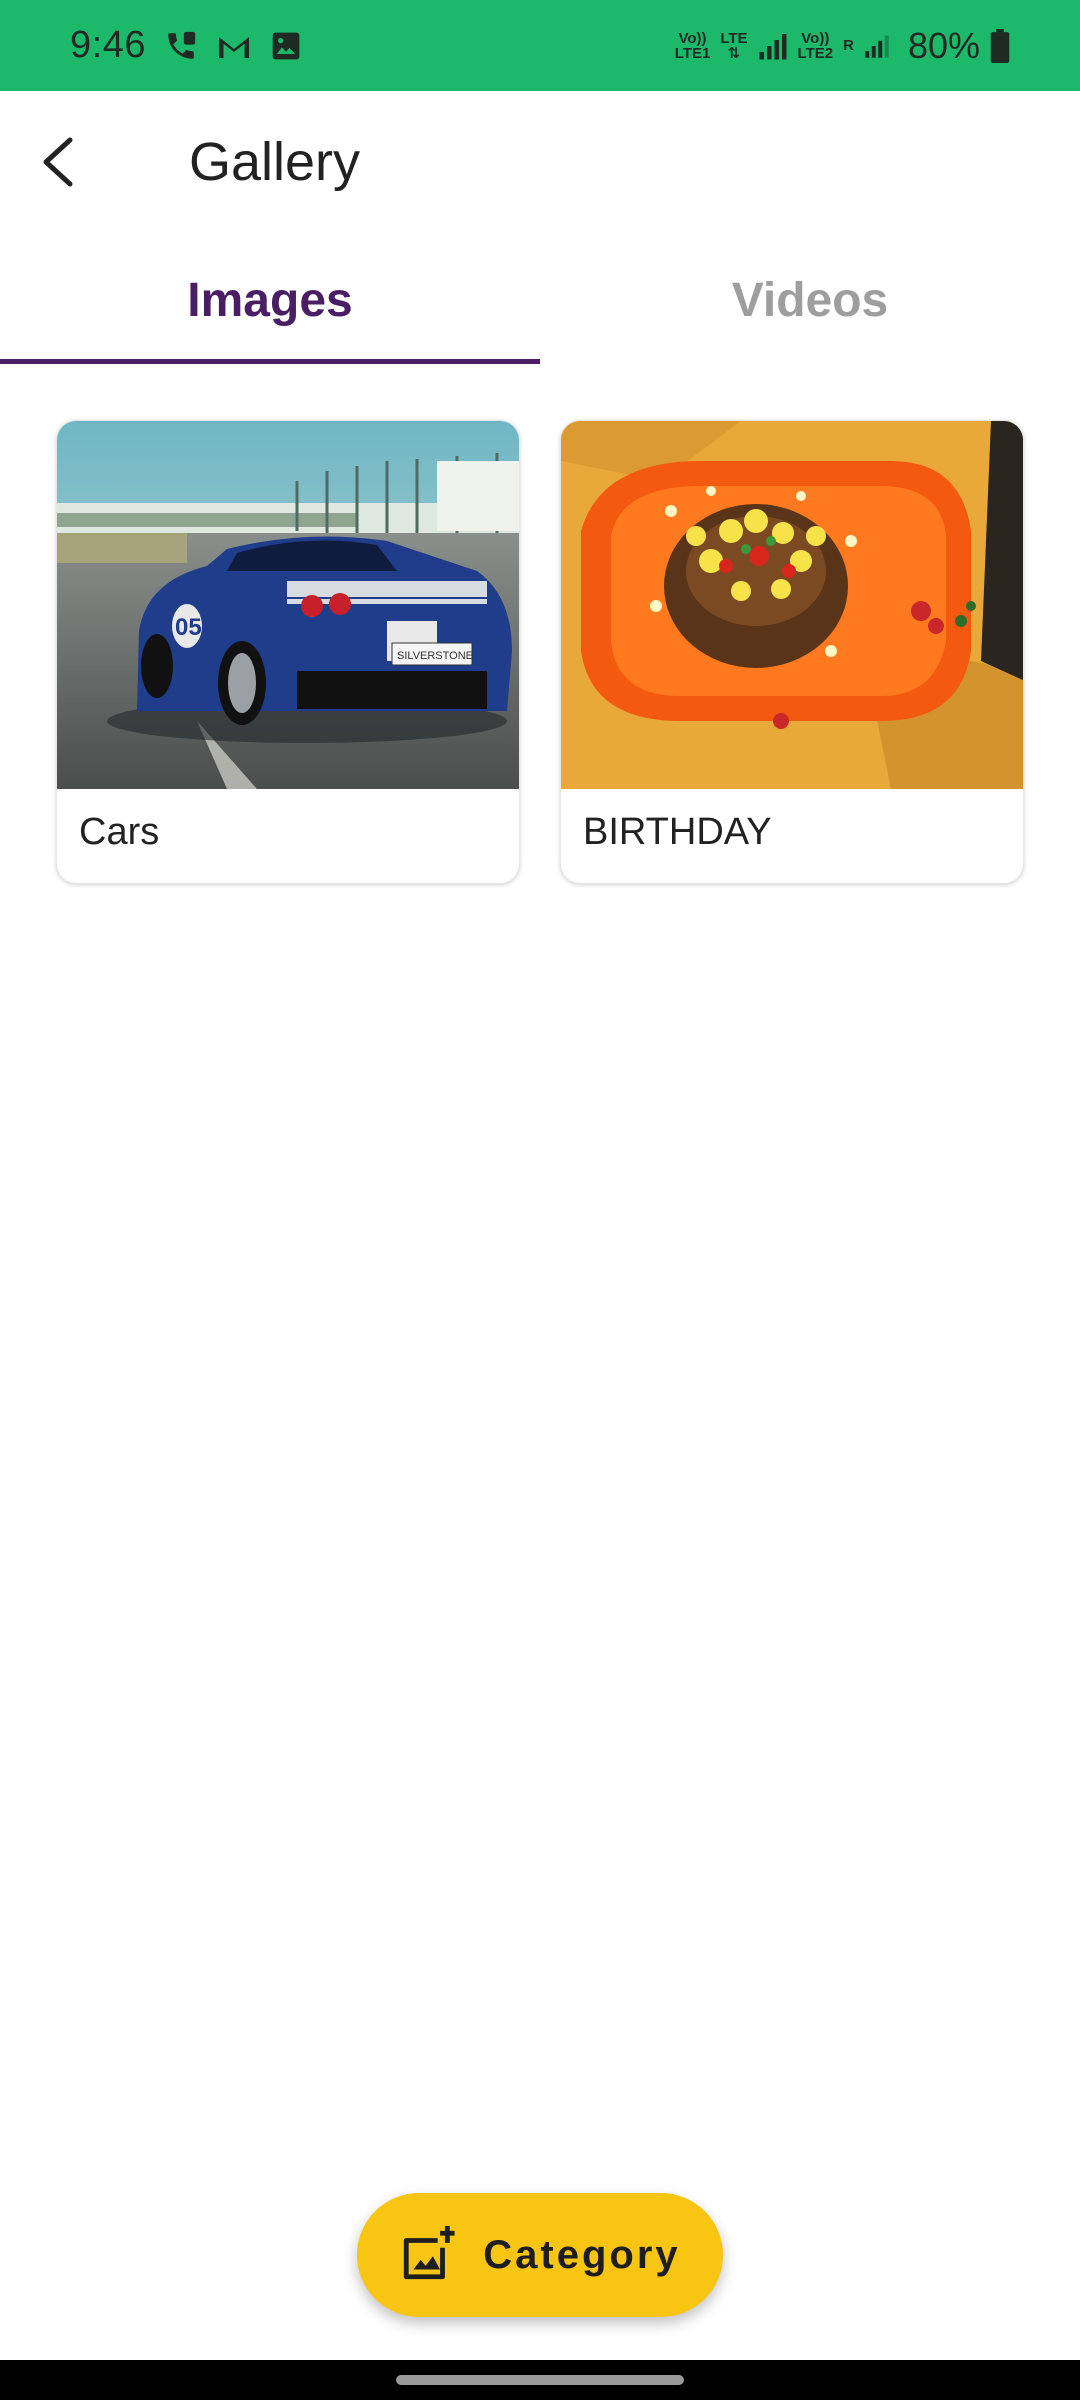 The width and height of the screenshot is (1080, 2400). I want to click on album-card-birthday: BIRTHDAY, so click(792, 652).